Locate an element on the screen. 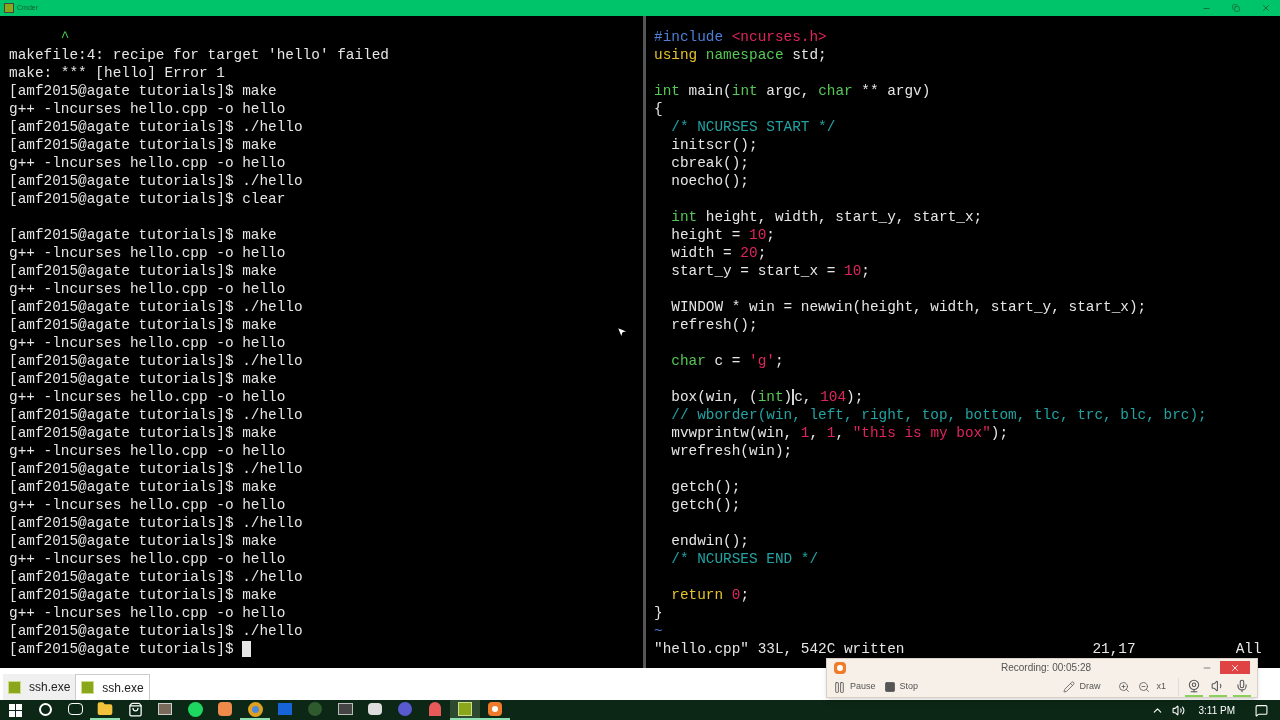 This screenshot has width=1280, height=720. tile-app-icon is located at coordinates (285, 709).